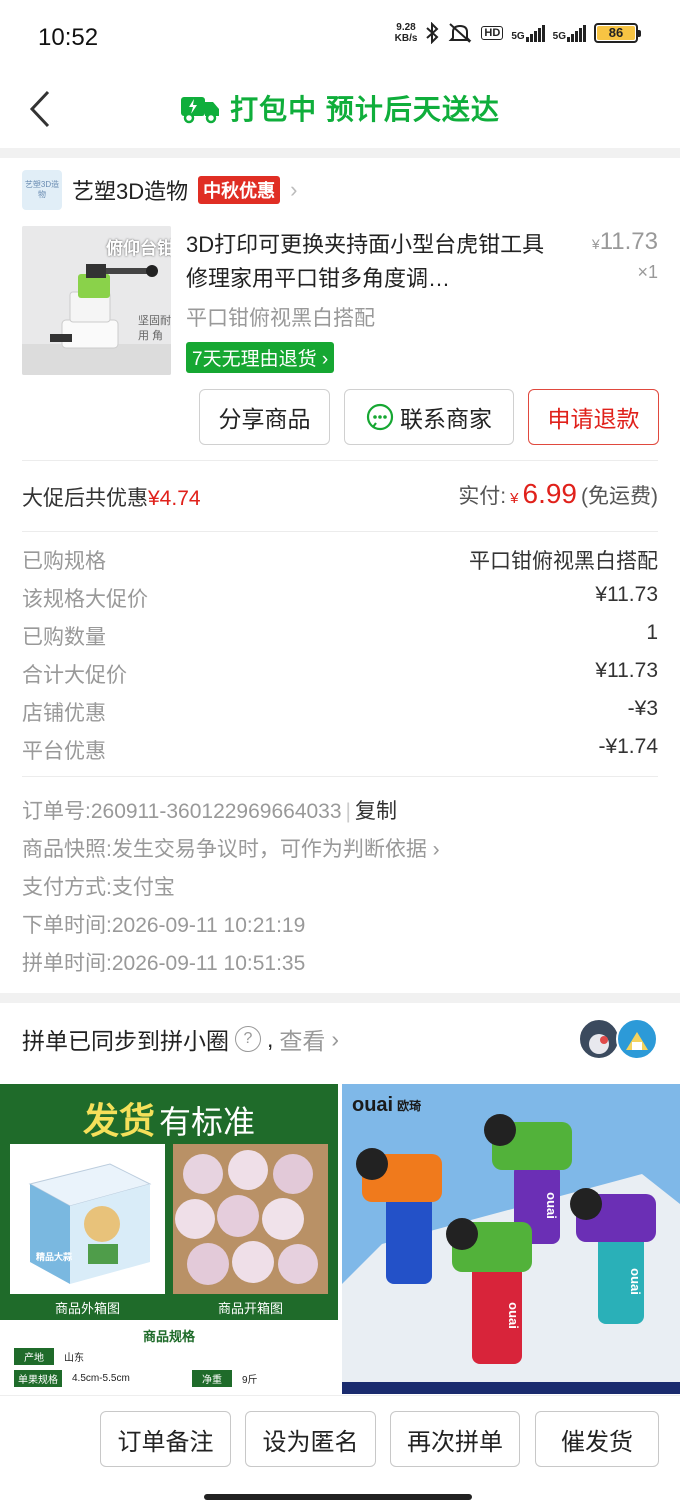  I want to click on share-product-button: 分享商品, so click(264, 417).